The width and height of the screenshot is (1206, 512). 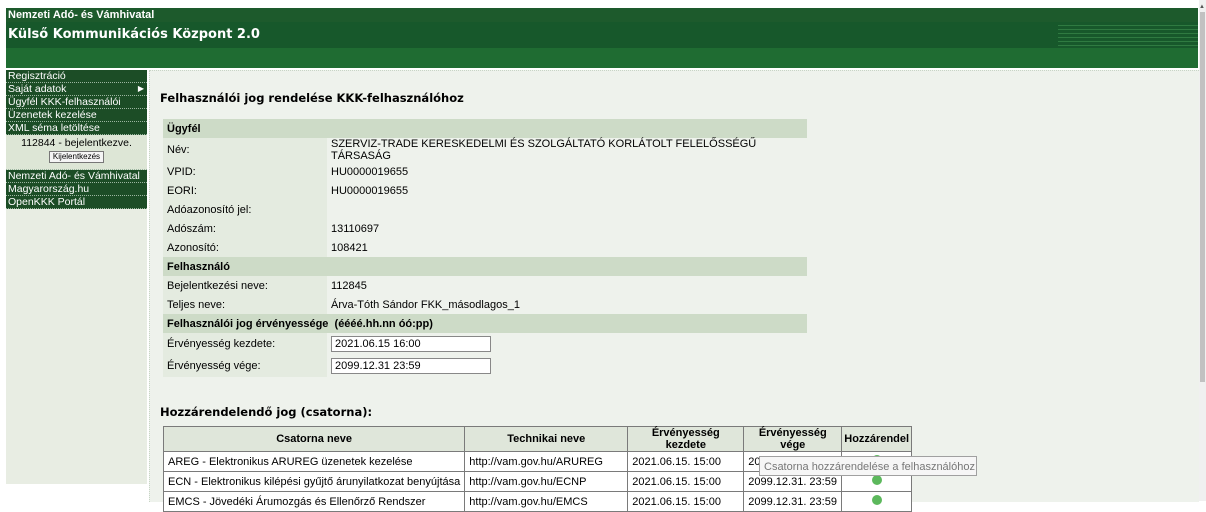 What do you see at coordinates (245, 150) in the screenshot?
I see `field-label: Név:` at bounding box center [245, 150].